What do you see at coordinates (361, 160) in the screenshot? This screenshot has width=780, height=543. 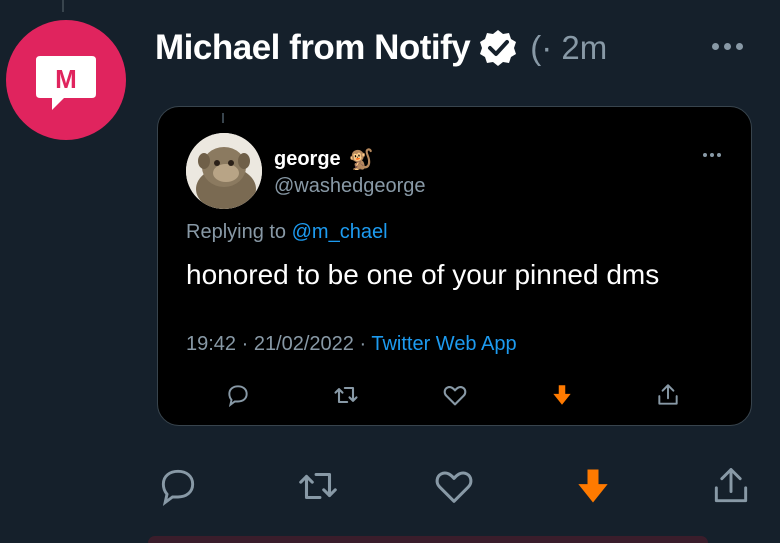 I see `monkey-emoji: 🐒` at bounding box center [361, 160].